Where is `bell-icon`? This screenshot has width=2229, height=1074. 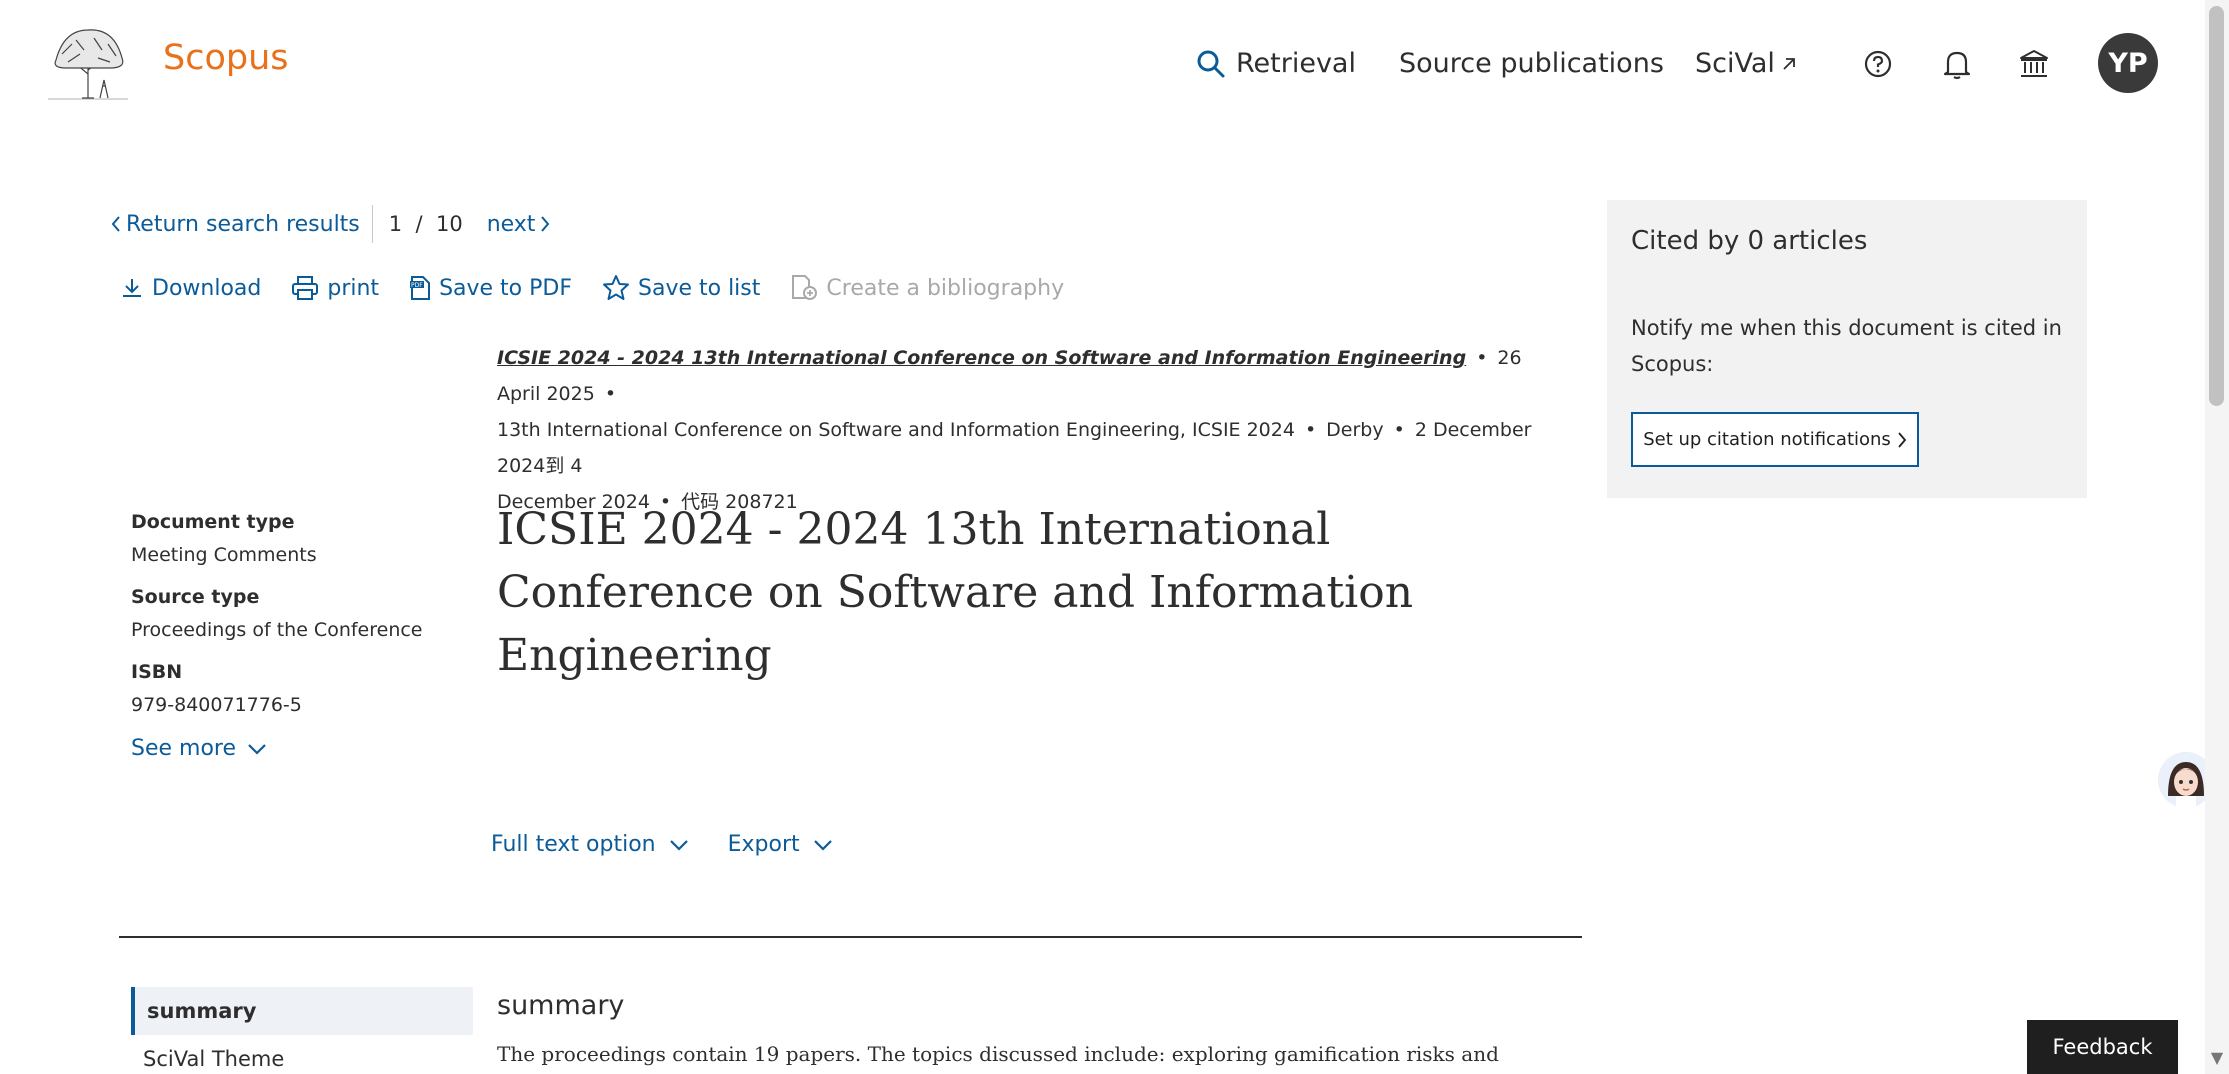 bell-icon is located at coordinates (1957, 65).